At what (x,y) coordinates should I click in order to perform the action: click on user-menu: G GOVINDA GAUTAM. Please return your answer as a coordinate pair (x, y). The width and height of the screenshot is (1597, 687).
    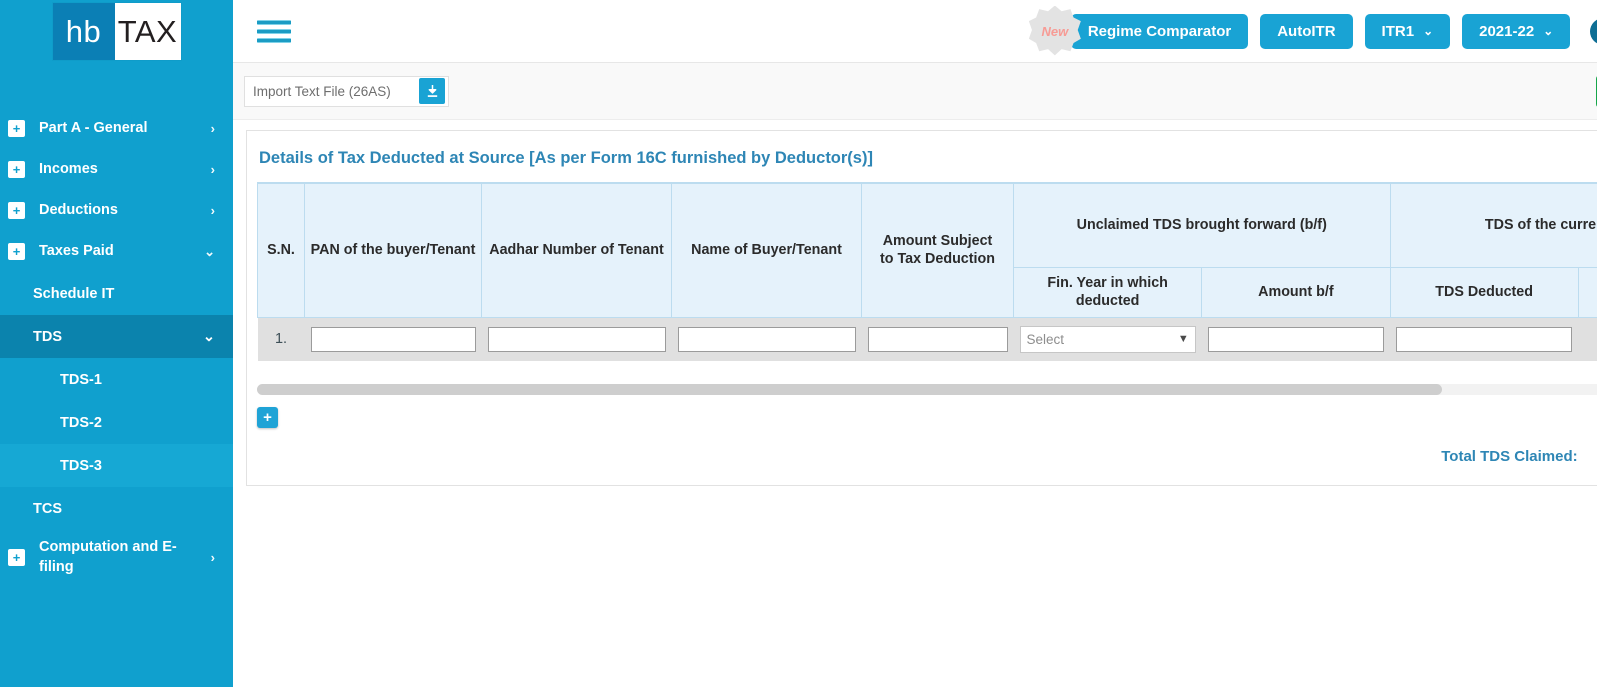
    Looking at the image, I should click on (1589, 31).